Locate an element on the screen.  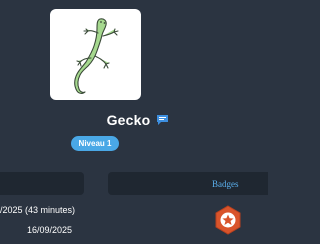
level-badge: Niveau 1 is located at coordinates (95, 143).